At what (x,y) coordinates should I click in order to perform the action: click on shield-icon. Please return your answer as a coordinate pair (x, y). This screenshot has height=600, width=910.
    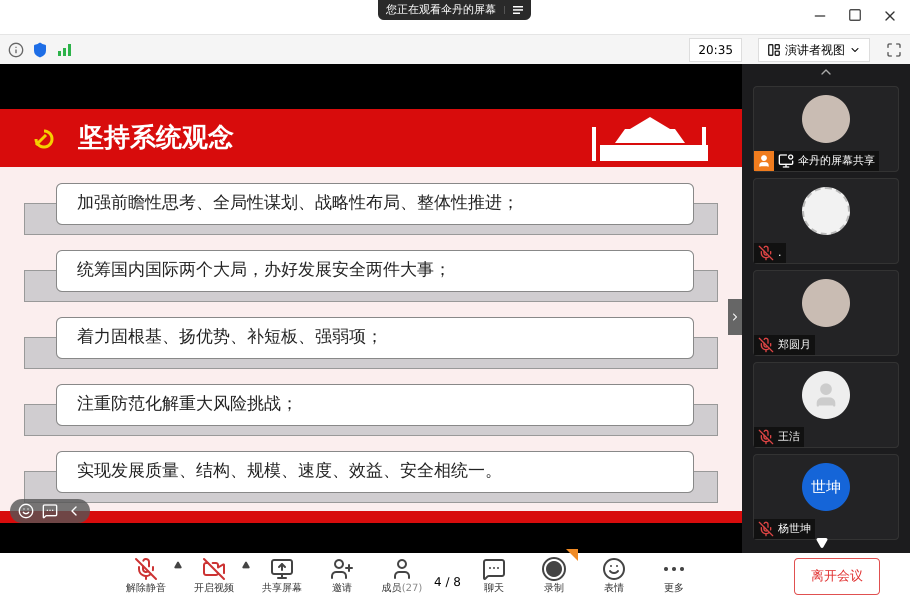
    Looking at the image, I should click on (40, 50).